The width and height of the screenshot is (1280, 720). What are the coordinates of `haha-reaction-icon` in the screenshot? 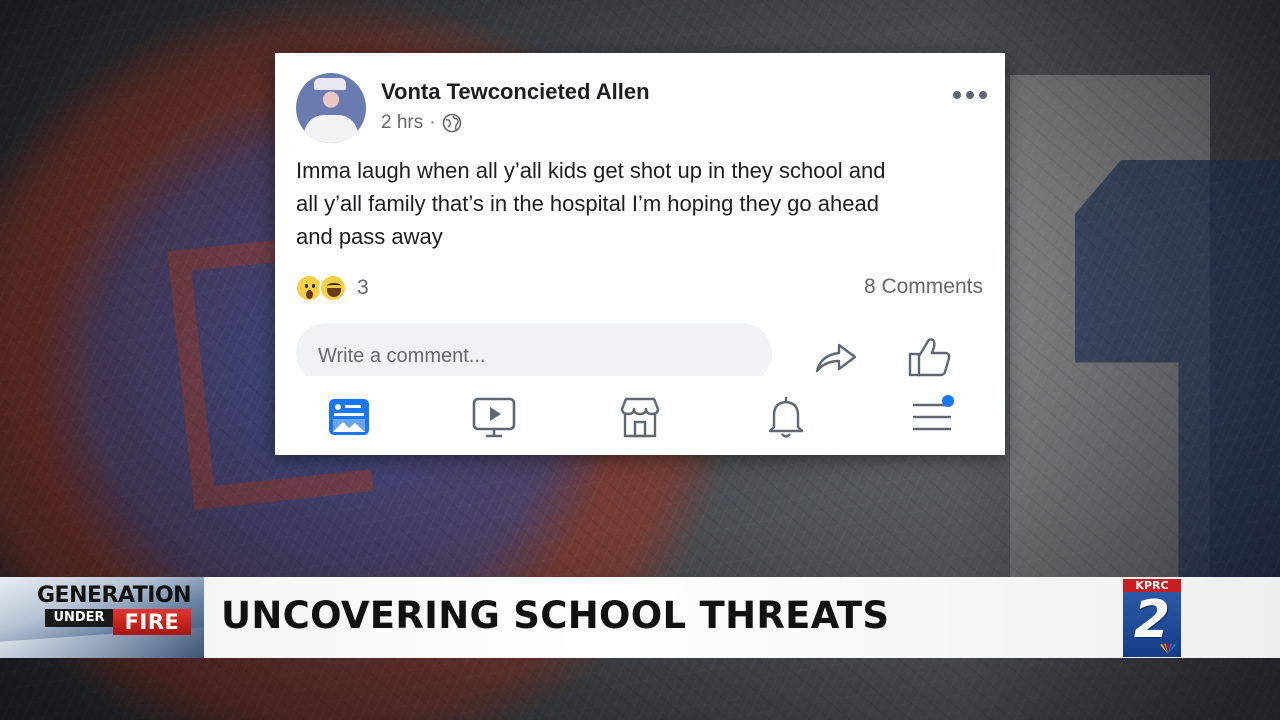 It's located at (333, 288).